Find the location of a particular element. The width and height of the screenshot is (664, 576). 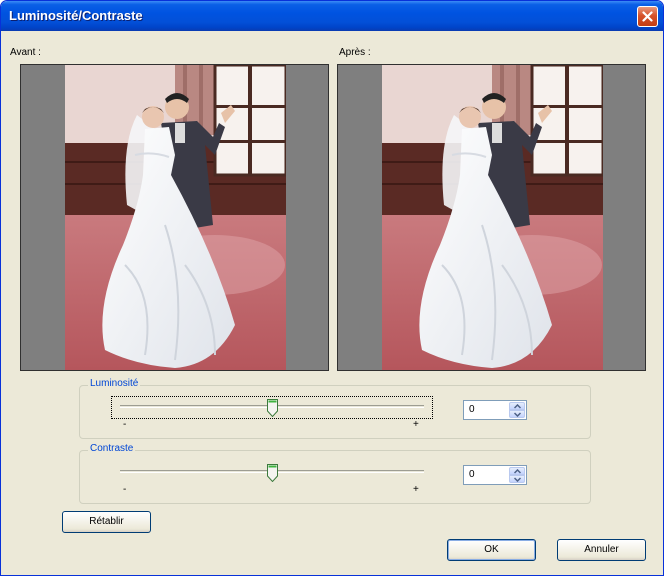

brightness-value: 0 is located at coordinates (472, 409).